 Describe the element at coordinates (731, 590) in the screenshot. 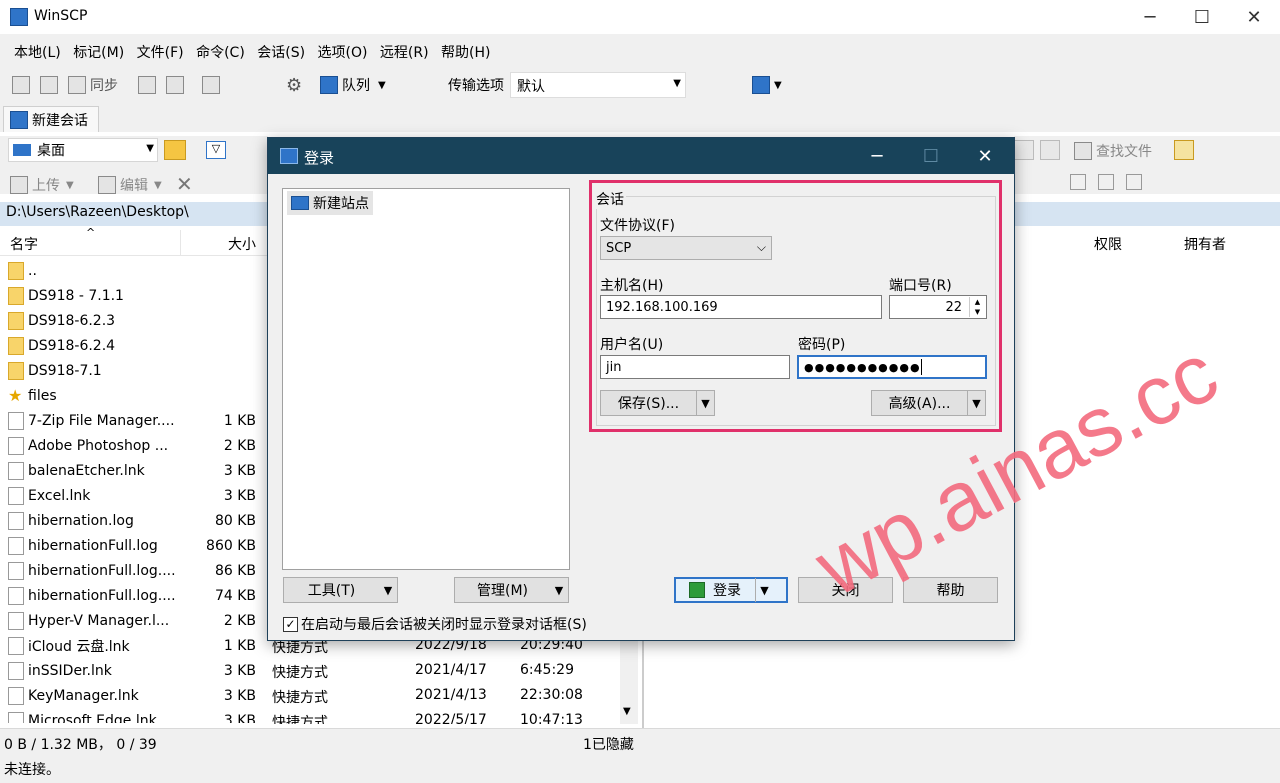

I see `login-button: 登录 ▼` at that location.